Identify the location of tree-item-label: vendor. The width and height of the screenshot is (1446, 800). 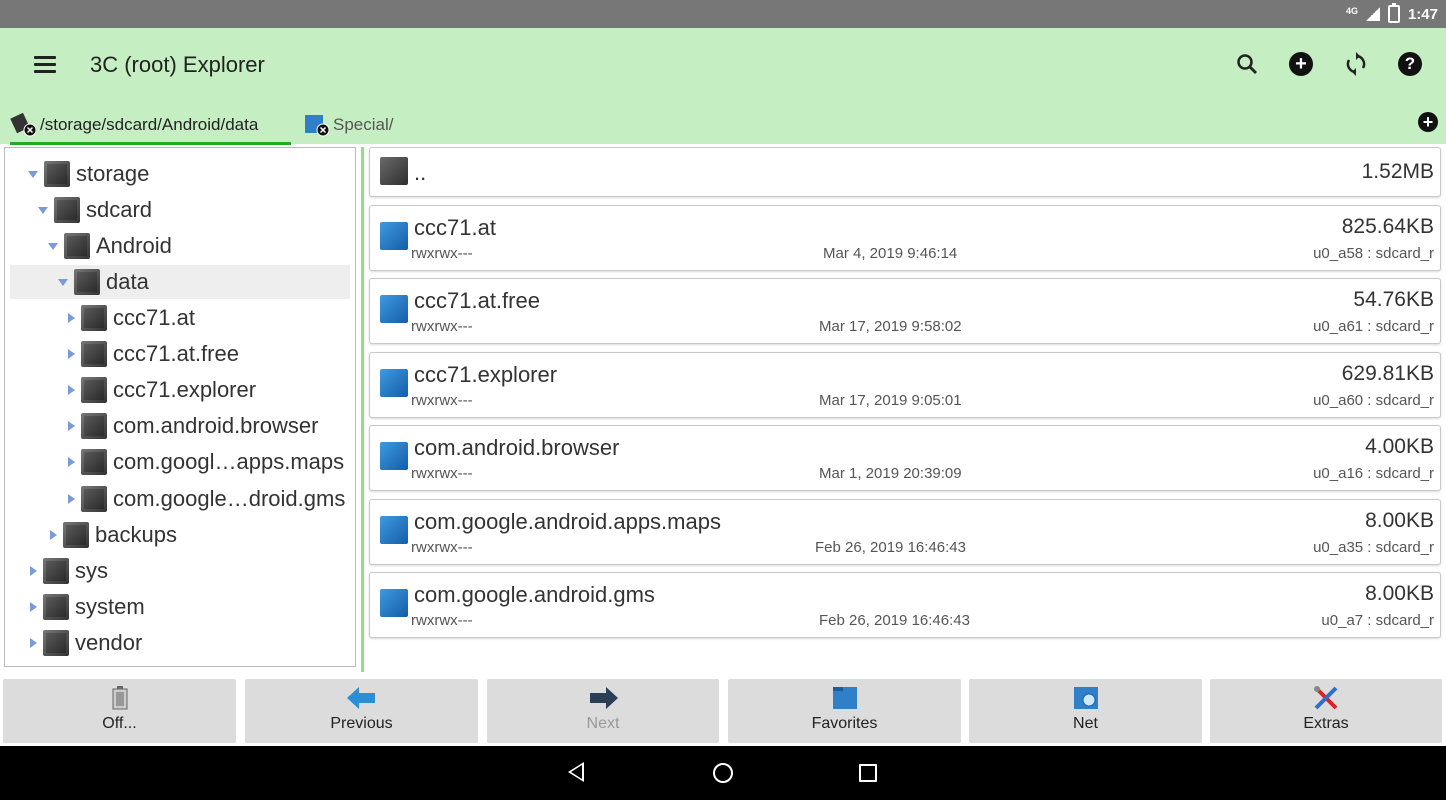
(109, 642).